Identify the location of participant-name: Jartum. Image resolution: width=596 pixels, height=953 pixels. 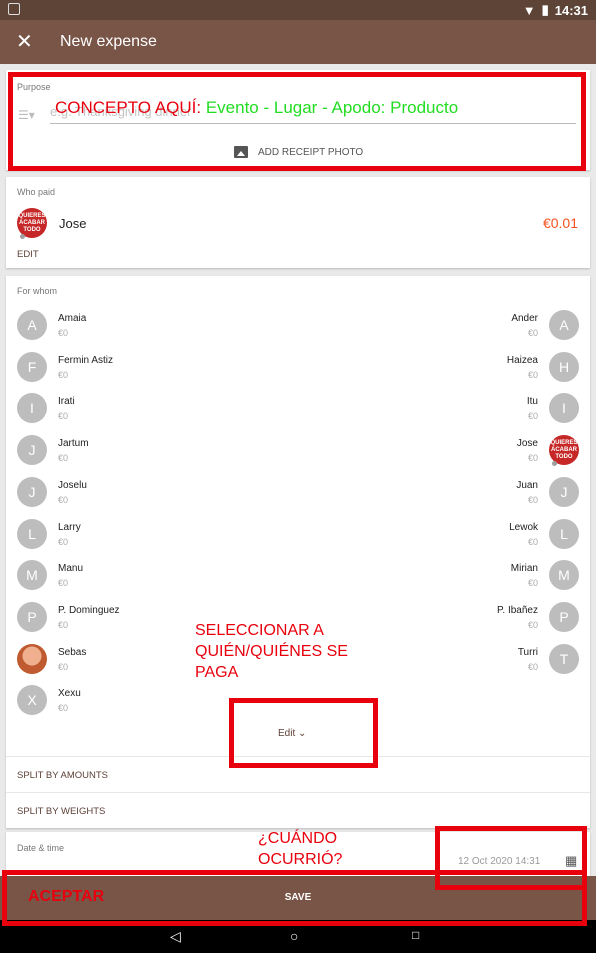
(73, 444).